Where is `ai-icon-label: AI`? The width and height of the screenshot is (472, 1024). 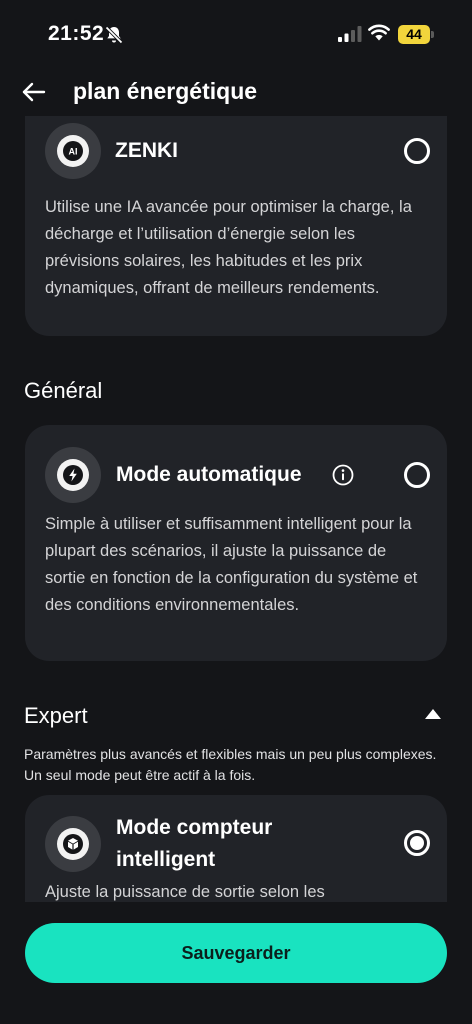 ai-icon-label: AI is located at coordinates (73, 152).